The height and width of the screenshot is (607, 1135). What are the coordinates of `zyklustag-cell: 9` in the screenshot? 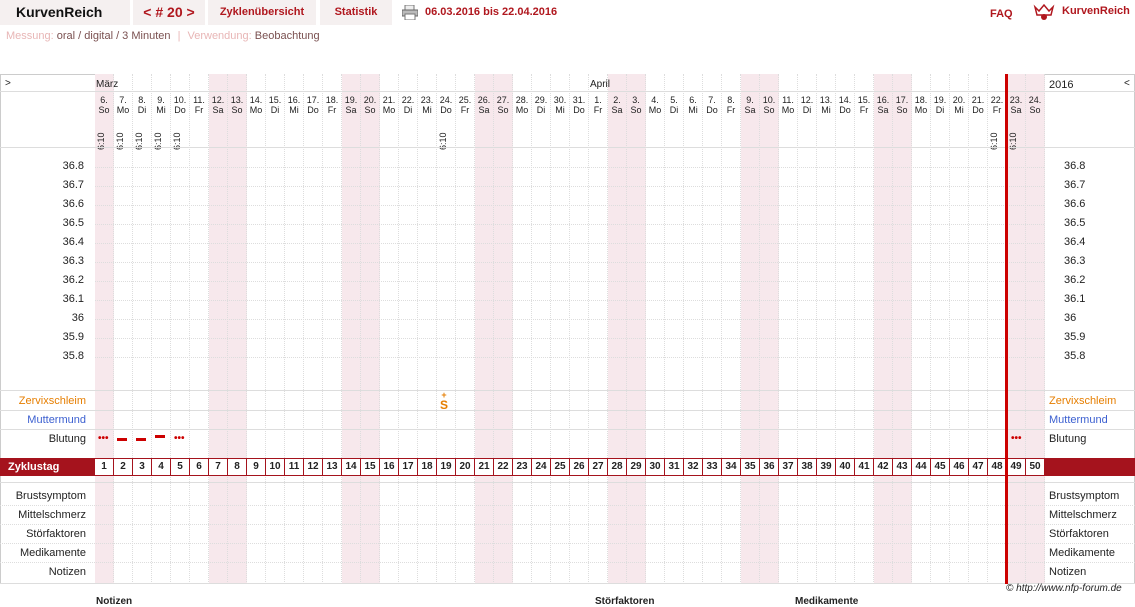 It's located at (256, 467).